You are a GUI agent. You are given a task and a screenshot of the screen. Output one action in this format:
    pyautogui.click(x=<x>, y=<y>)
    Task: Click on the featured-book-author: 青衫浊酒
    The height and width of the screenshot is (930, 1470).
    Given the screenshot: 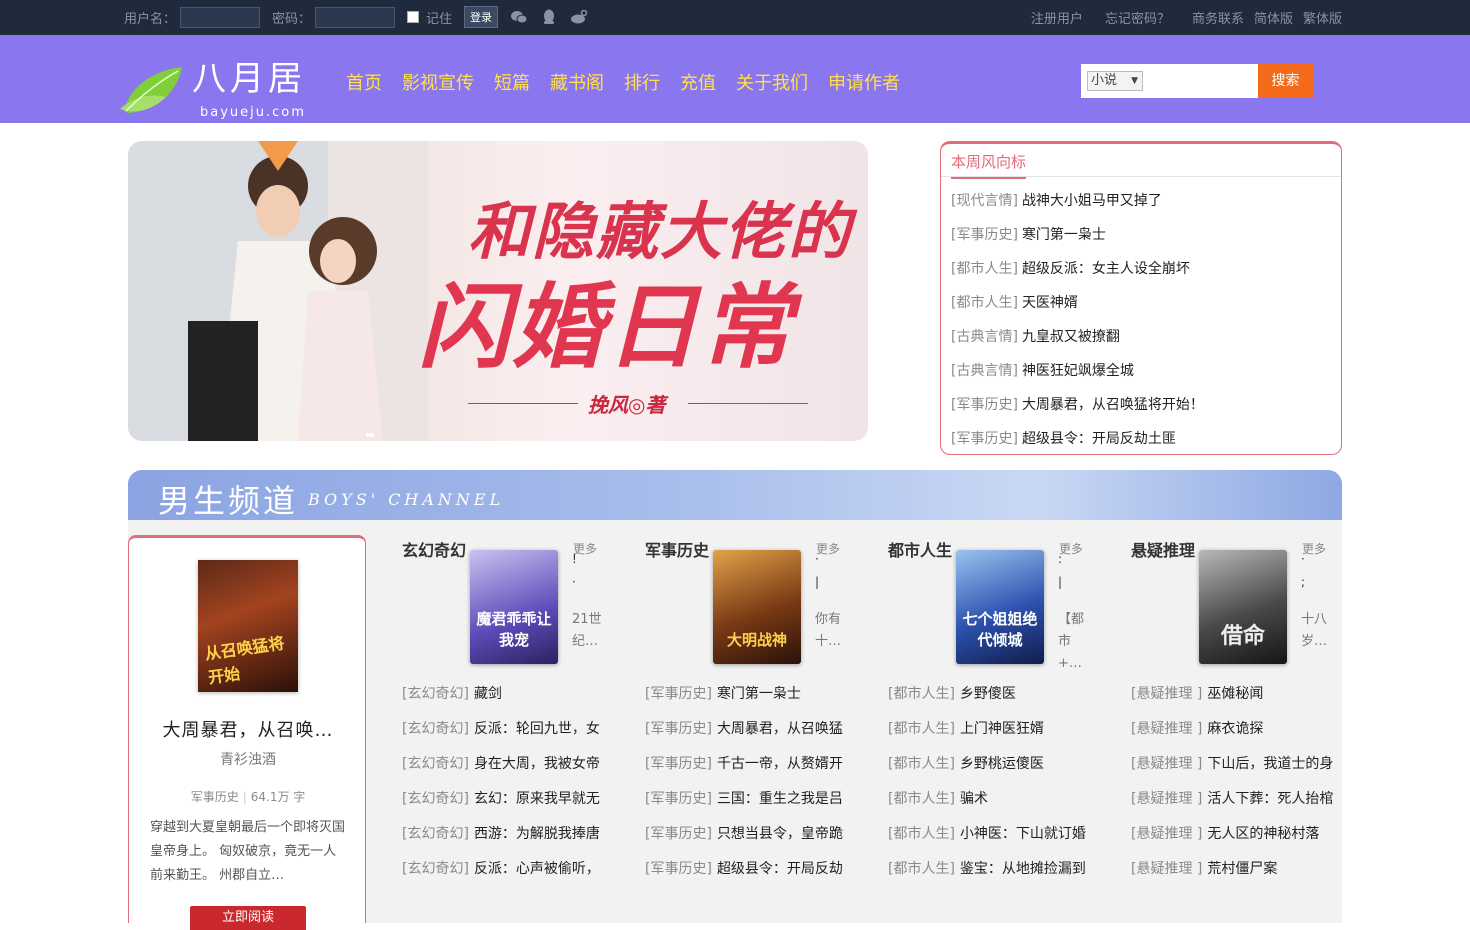 What is the action you would take?
    pyautogui.click(x=248, y=759)
    